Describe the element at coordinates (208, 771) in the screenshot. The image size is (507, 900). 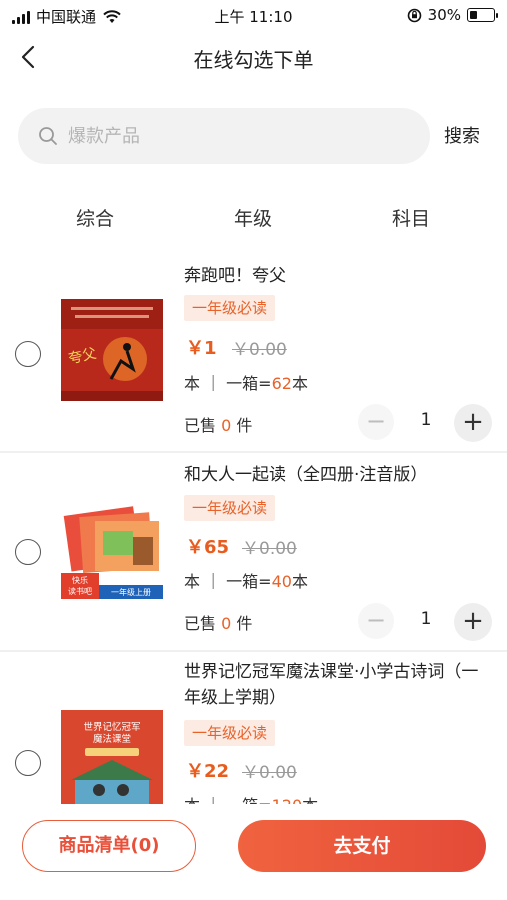
I see `price: ￥22` at that location.